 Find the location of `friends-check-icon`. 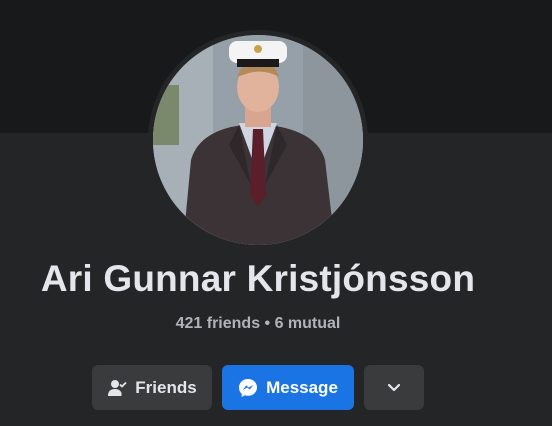

friends-check-icon is located at coordinates (117, 388).